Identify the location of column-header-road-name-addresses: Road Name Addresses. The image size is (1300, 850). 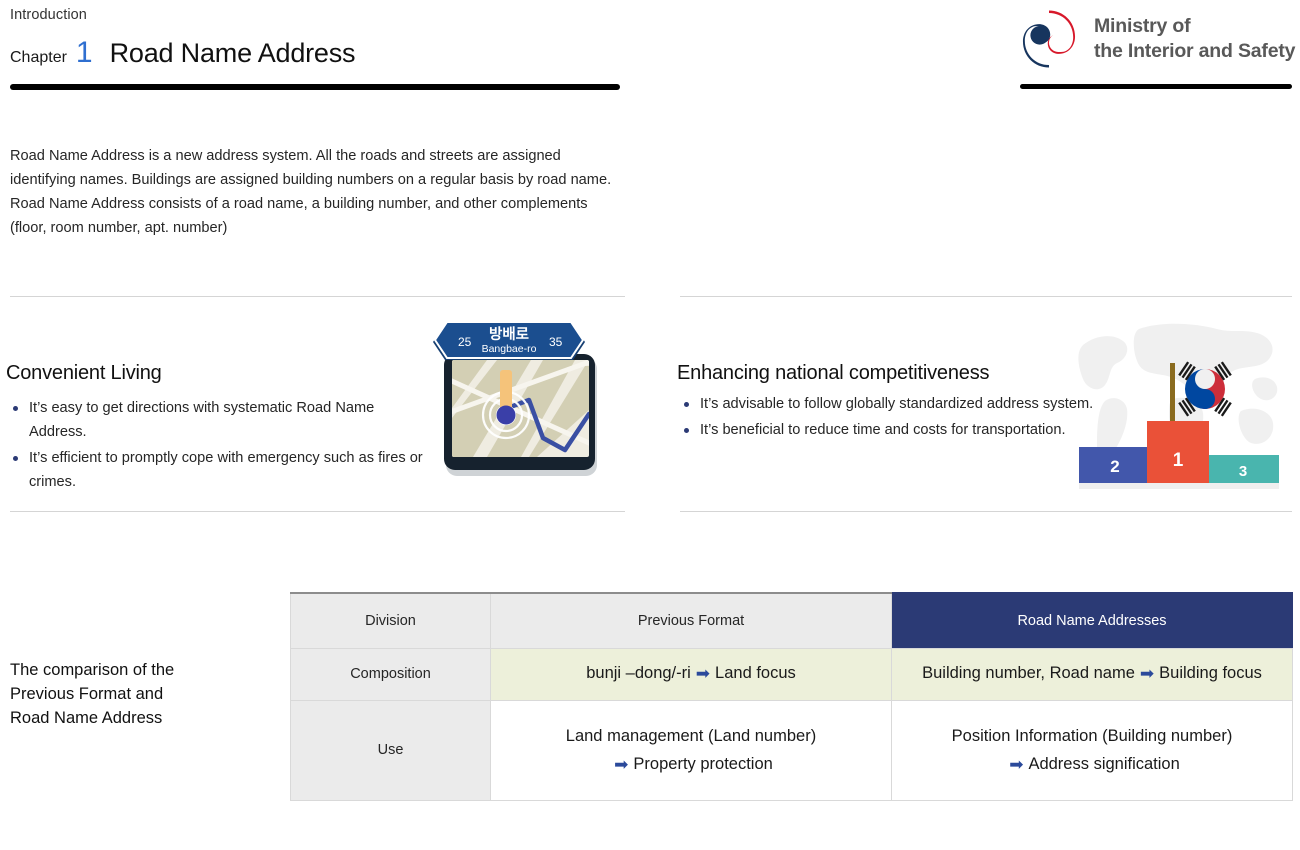
(1092, 620).